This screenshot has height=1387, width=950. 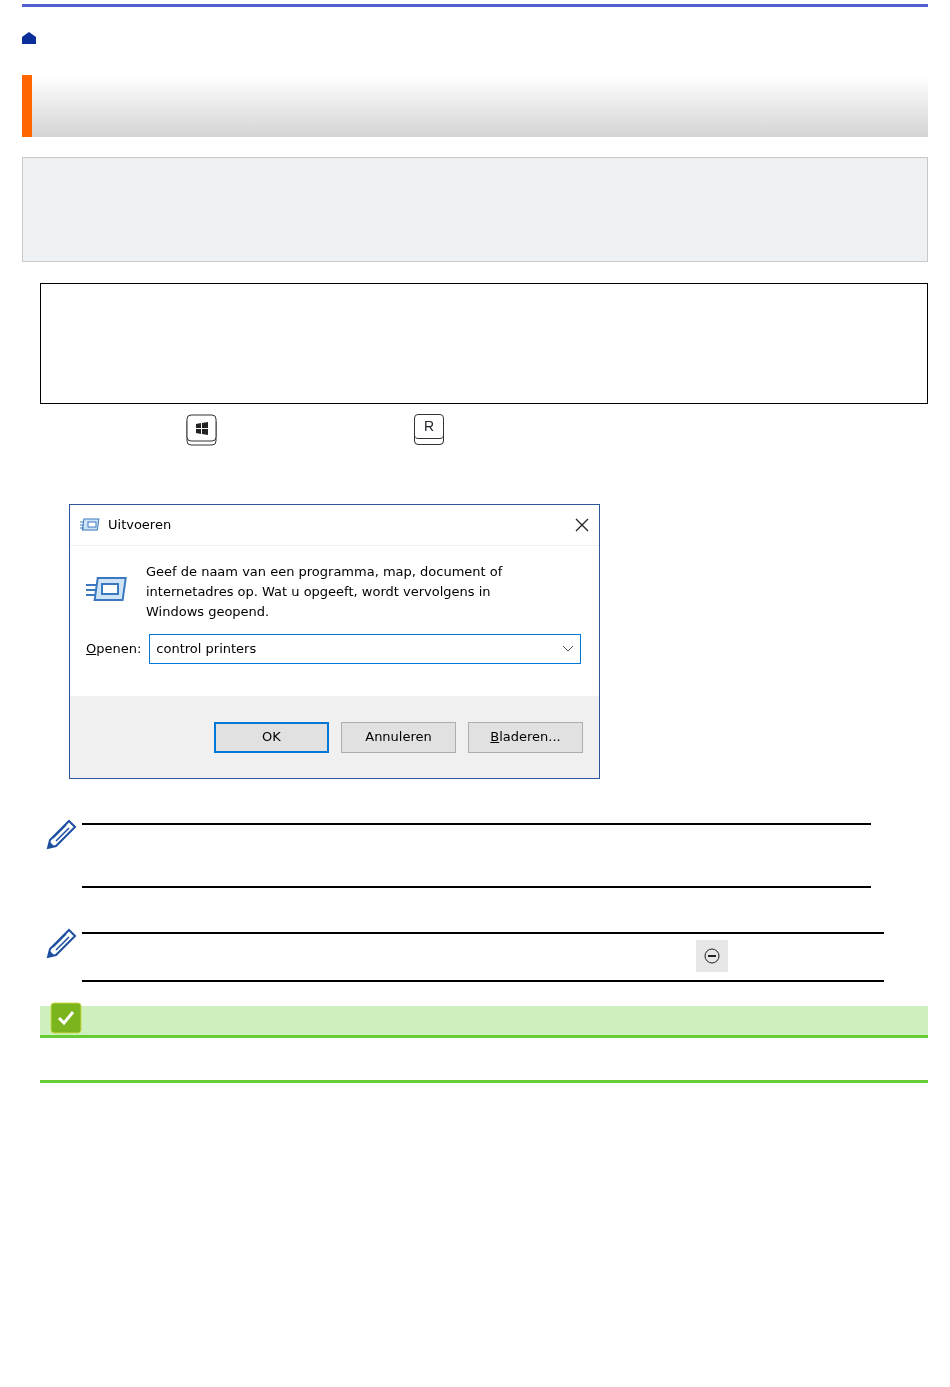 What do you see at coordinates (114, 649) in the screenshot?
I see `field-label: Openen:` at bounding box center [114, 649].